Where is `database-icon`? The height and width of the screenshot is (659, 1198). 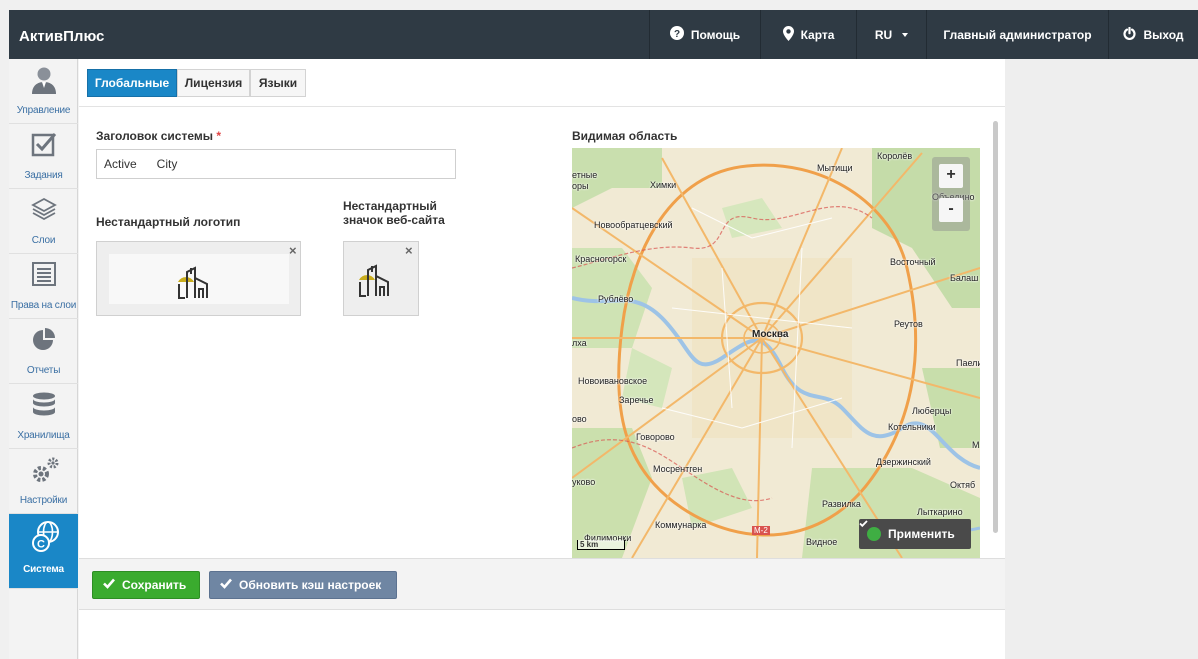 database-icon is located at coordinates (44, 404).